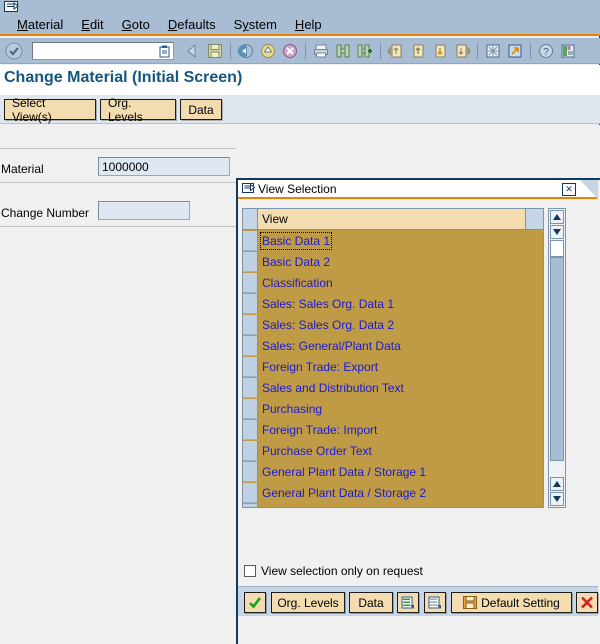  I want to click on scroll-down-icon, so click(557, 232).